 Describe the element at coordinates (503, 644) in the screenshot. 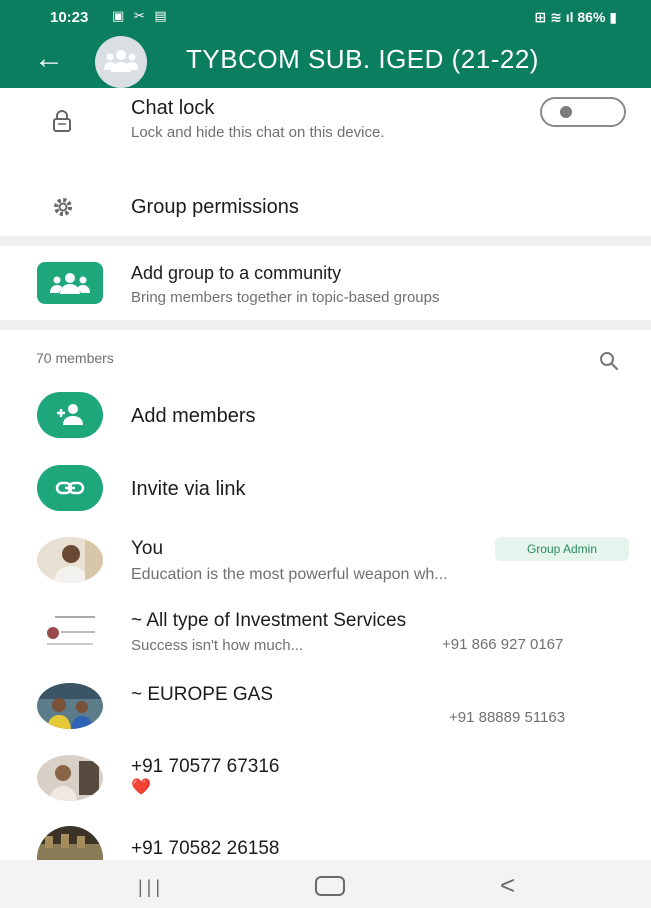

I see `member-phone: +91 866 927 0167` at that location.